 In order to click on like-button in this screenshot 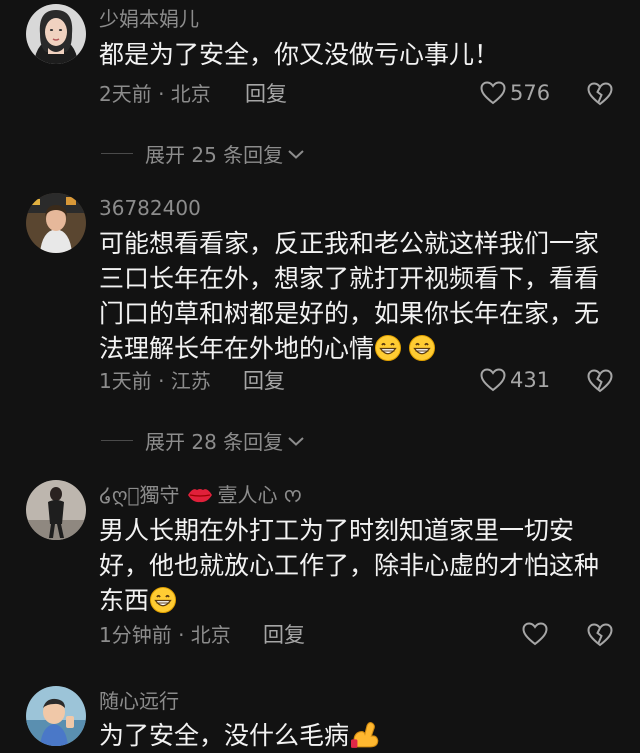, I will do `click(537, 634)`.